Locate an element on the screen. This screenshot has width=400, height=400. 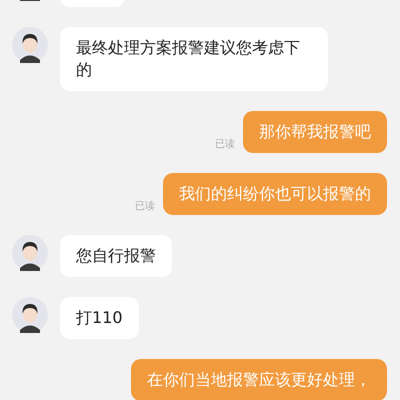
message-bubble: 我们的纠纷你也可以报警的 is located at coordinates (275, 194).